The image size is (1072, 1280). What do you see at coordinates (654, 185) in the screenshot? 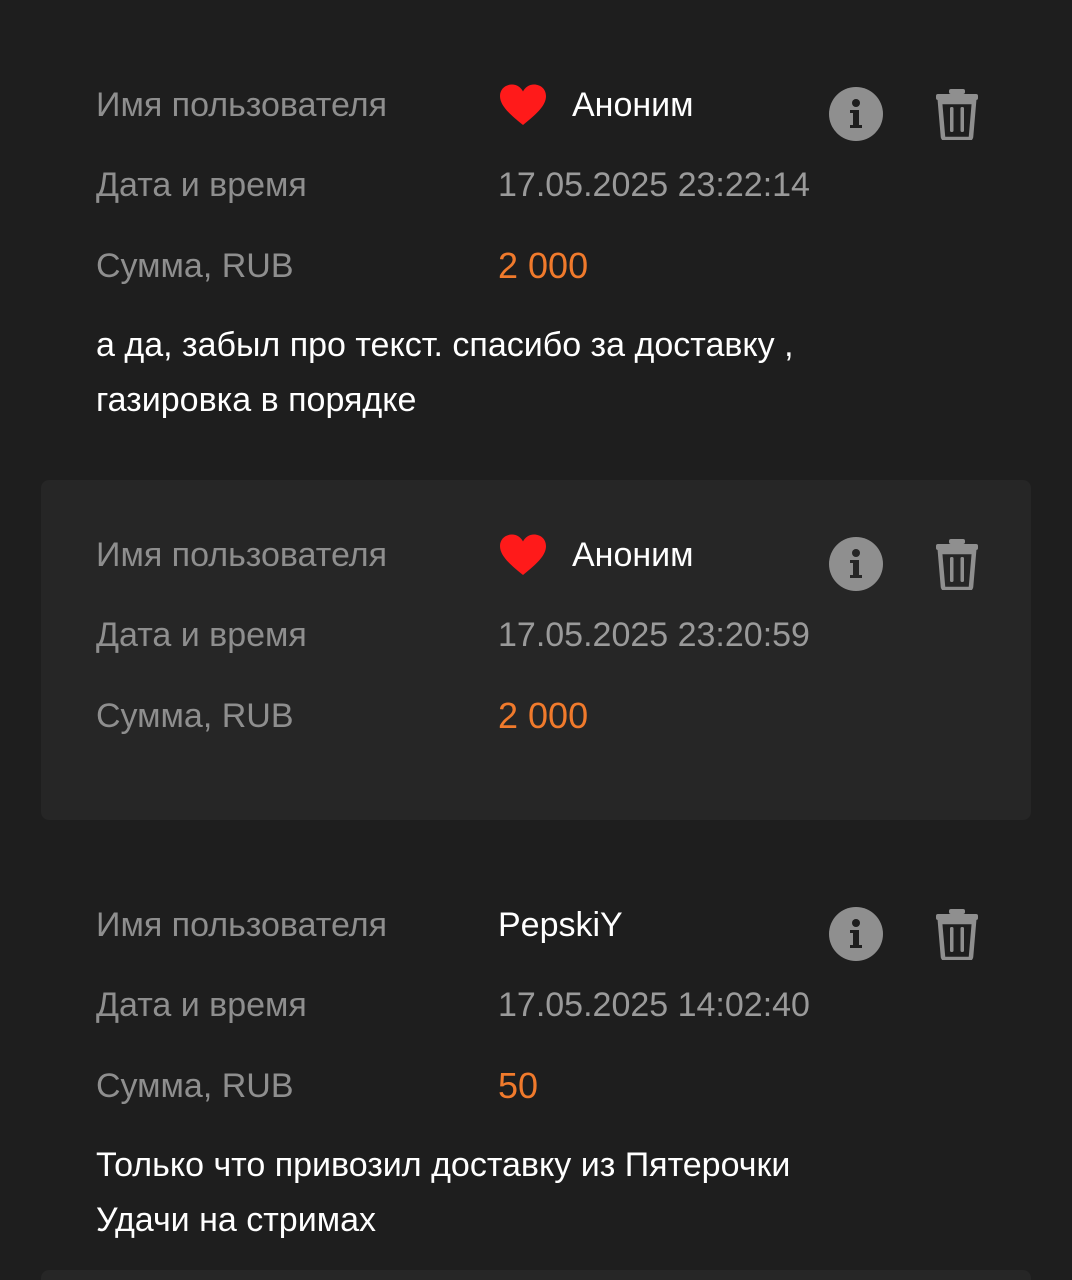
I see `datetime-value: 17.05.2025 23:22:14` at bounding box center [654, 185].